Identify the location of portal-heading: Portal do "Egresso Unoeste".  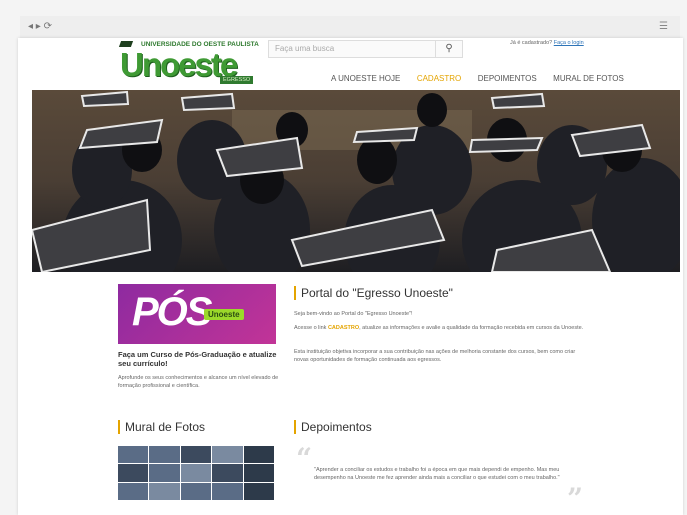
(373, 293).